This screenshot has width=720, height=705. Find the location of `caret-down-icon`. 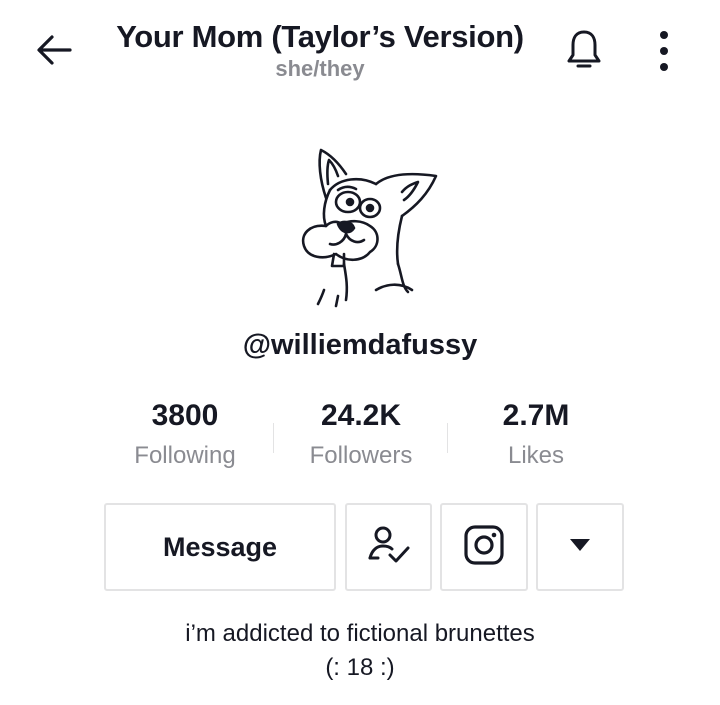

caret-down-icon is located at coordinates (580, 547).